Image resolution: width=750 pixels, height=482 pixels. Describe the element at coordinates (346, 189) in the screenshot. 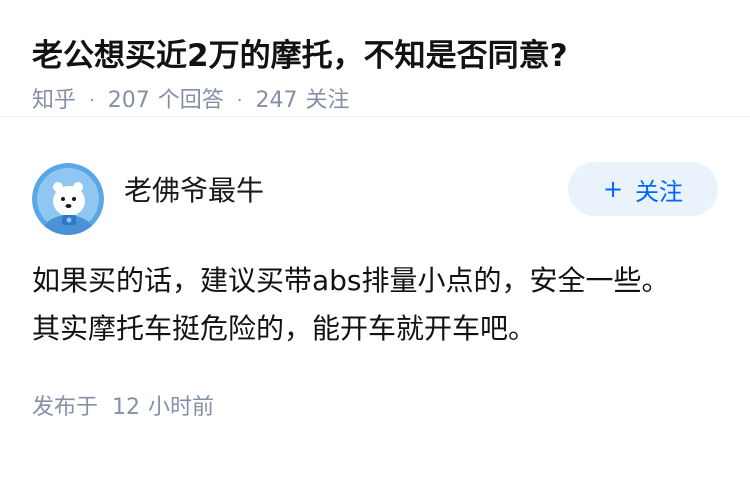

I see `author-name: 老佛爷最牛` at that location.